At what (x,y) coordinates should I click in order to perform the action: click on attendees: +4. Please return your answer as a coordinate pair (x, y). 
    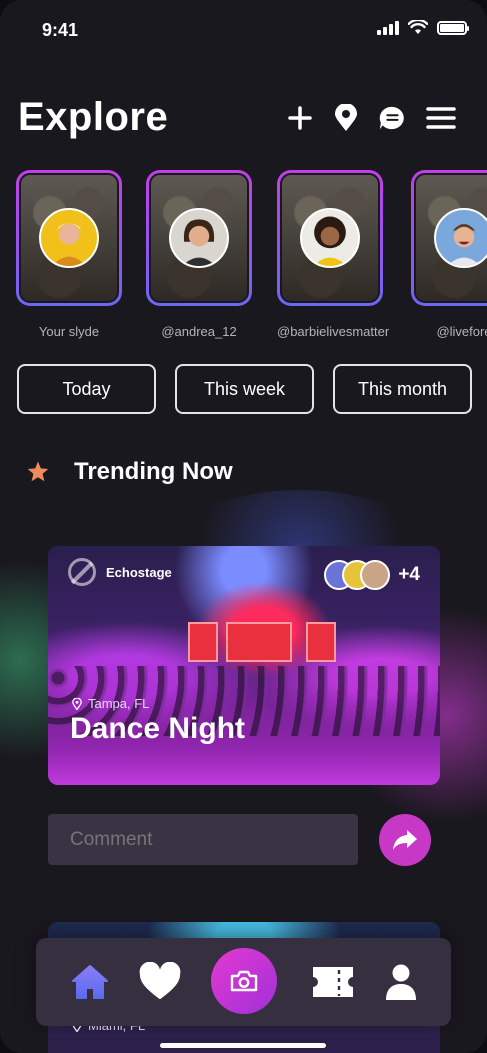
    Looking at the image, I should click on (372, 575).